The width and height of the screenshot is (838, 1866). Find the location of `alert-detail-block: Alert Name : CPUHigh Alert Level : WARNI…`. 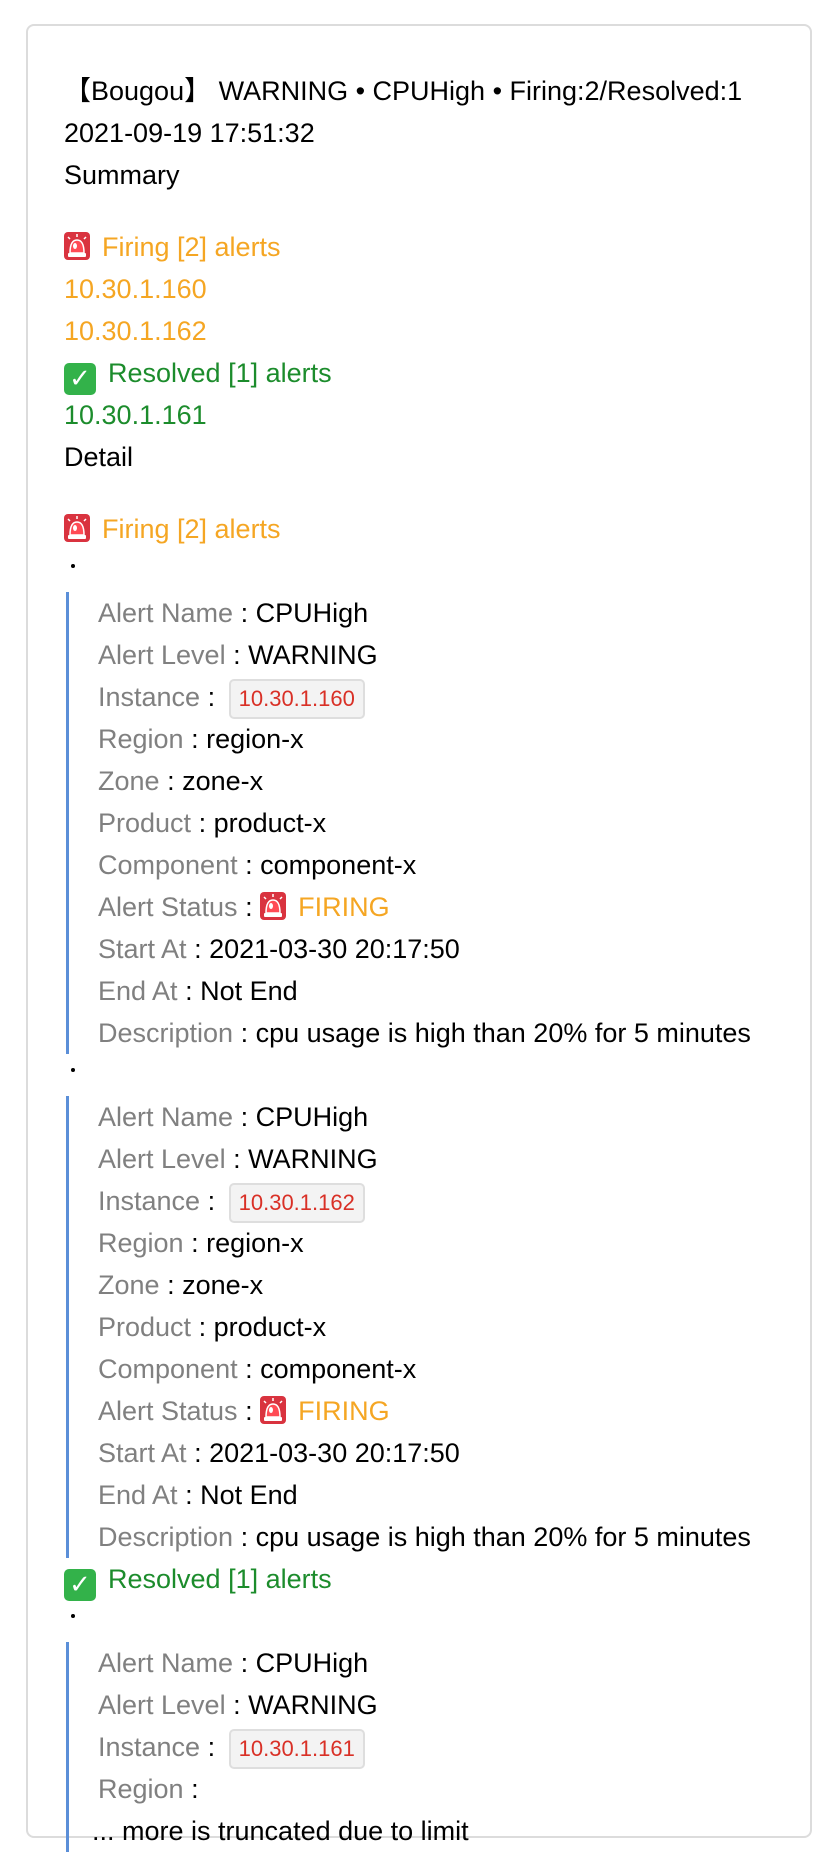

alert-detail-block: Alert Name : CPUHigh Alert Level : WARNI… is located at coordinates (445, 1747).